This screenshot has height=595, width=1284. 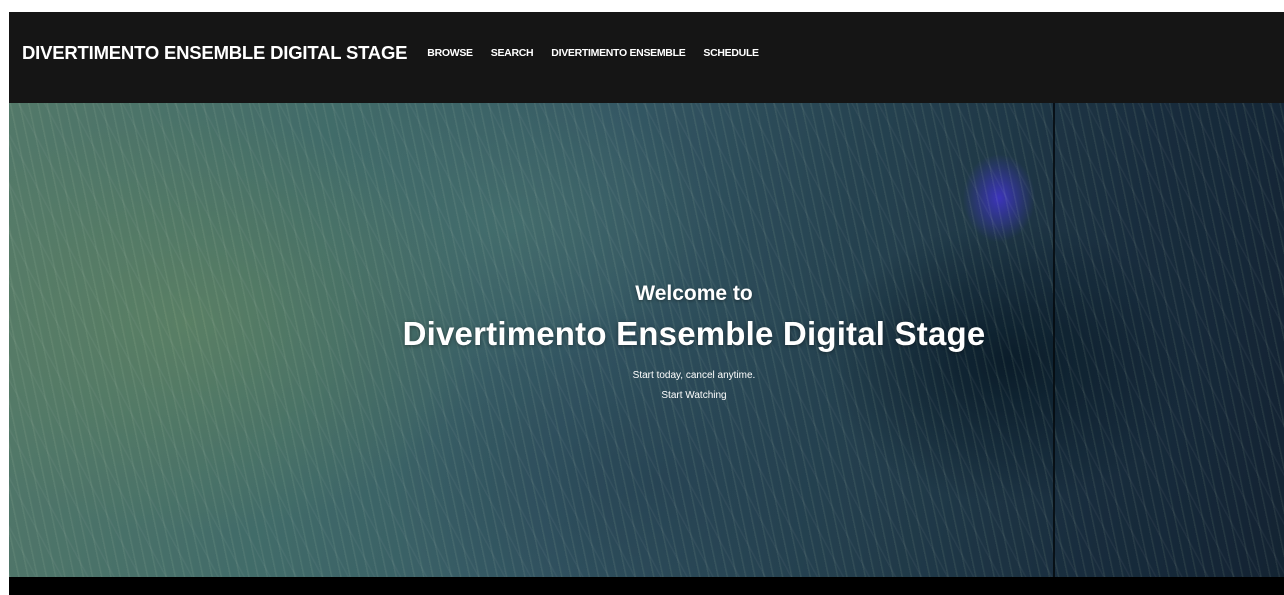 I want to click on hero-title: Divertimento Ensemble Digital Stage, so click(x=694, y=333).